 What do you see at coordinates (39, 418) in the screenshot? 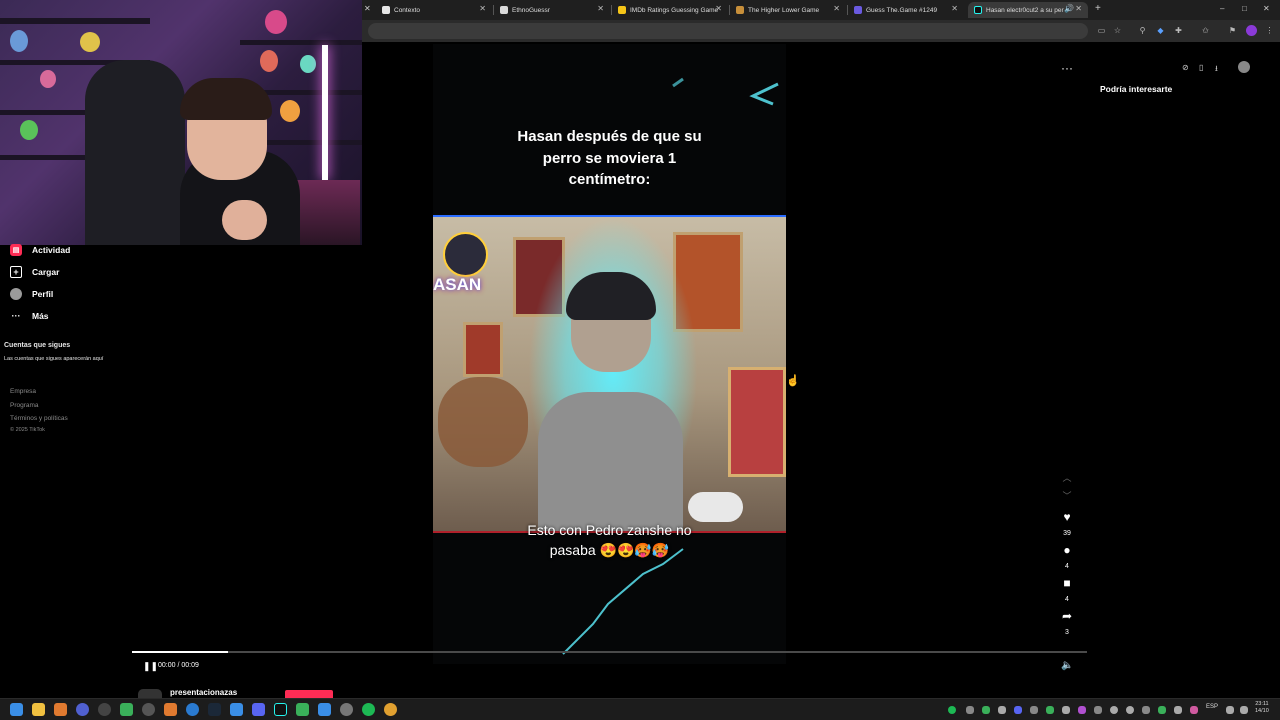
I see `footer-link-terms: Términos y políticas` at bounding box center [39, 418].